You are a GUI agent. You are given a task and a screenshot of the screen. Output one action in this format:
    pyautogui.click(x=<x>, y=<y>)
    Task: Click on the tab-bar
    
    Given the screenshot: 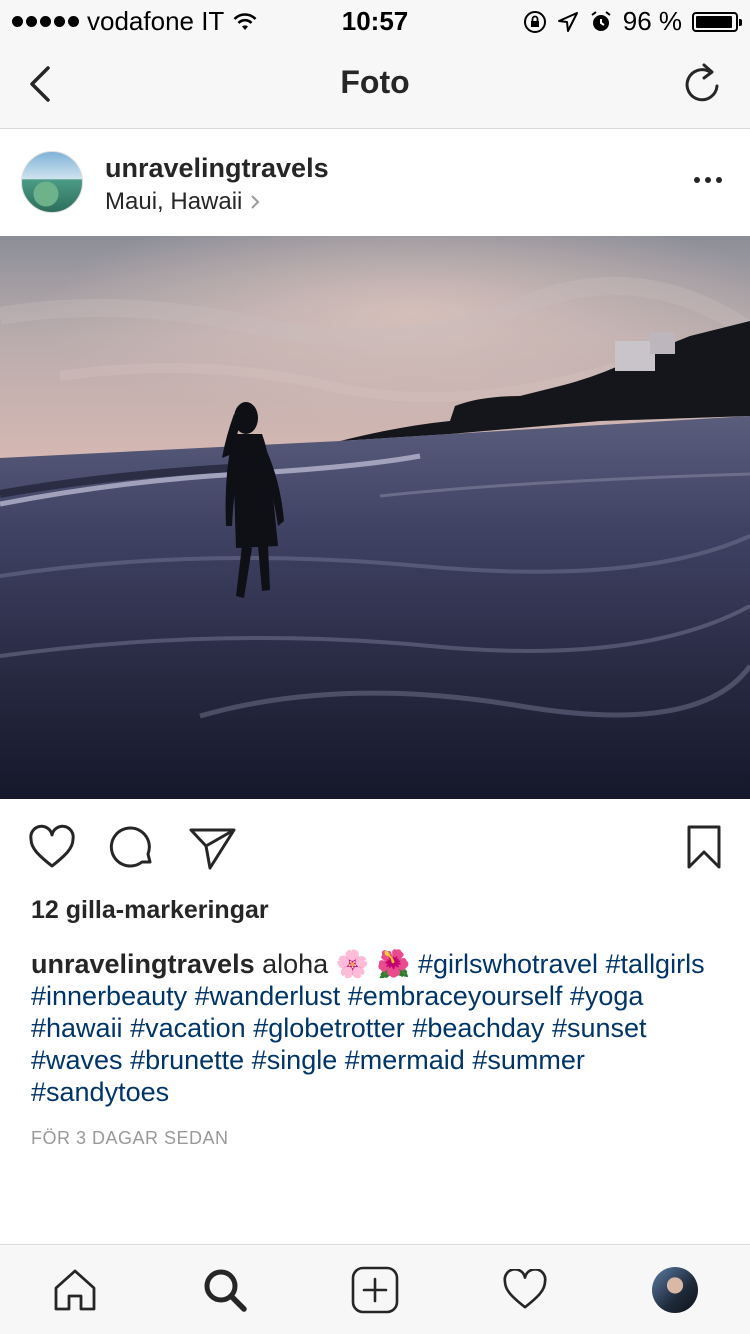 What is the action you would take?
    pyautogui.click(x=375, y=1289)
    